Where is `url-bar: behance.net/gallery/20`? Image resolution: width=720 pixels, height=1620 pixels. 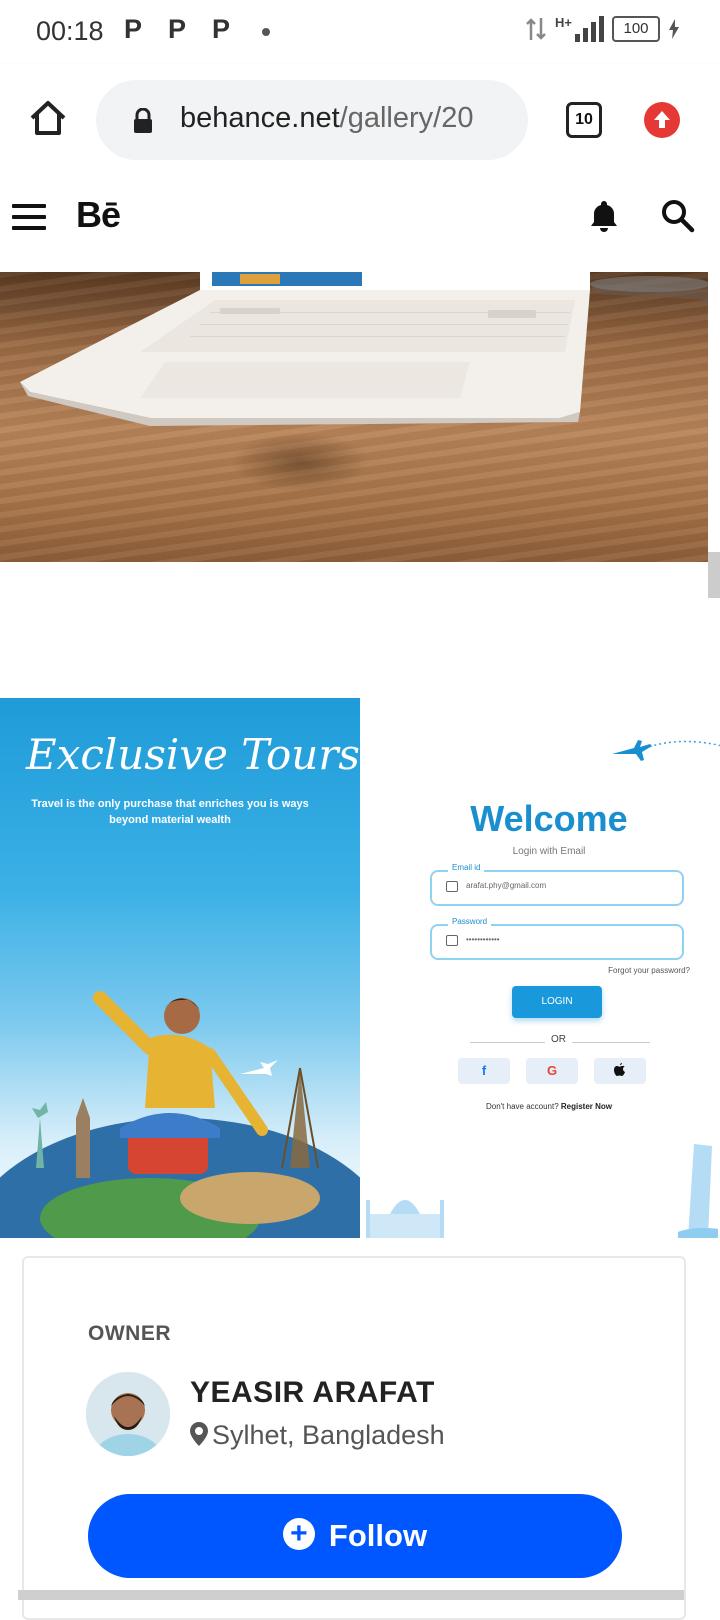
url-bar: behance.net/gallery/20 is located at coordinates (312, 120).